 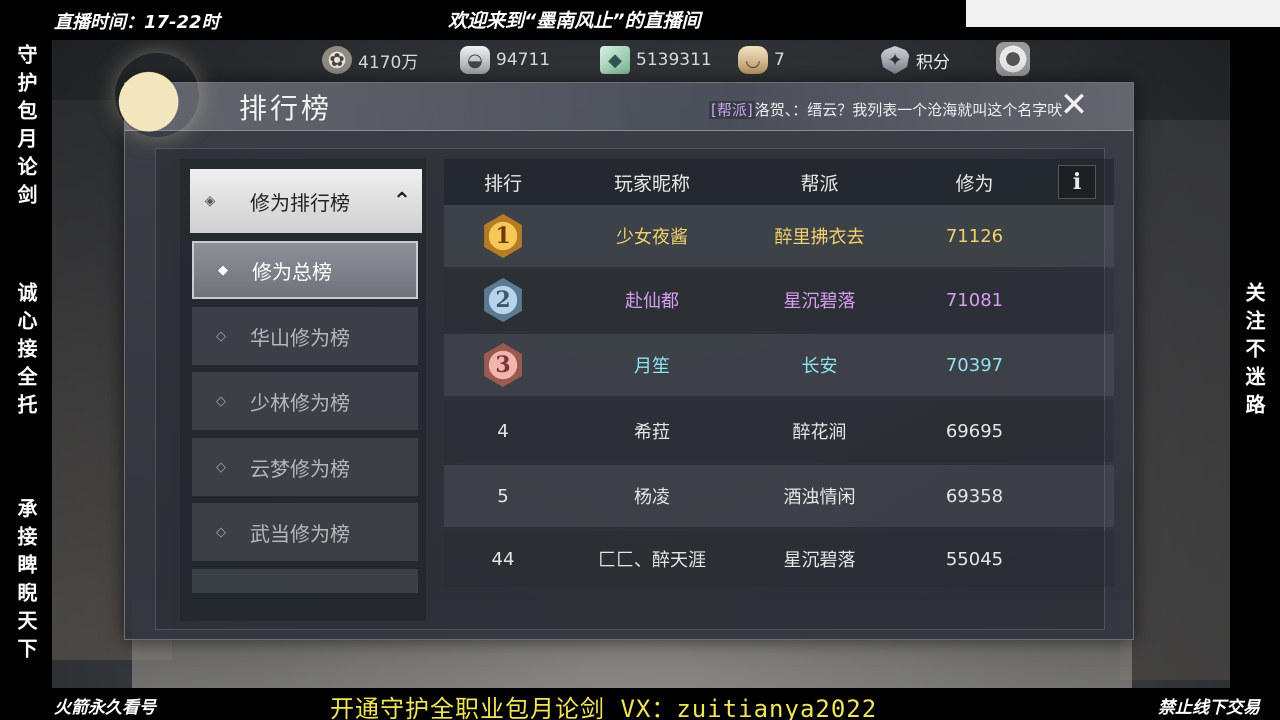 What do you see at coordinates (652, 237) in the screenshot?
I see `player-name-cell: 少女夜酱` at bounding box center [652, 237].